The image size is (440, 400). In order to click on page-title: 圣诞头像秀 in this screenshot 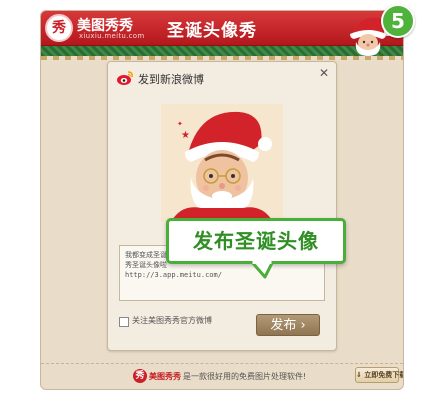, I will do `click(212, 31)`.